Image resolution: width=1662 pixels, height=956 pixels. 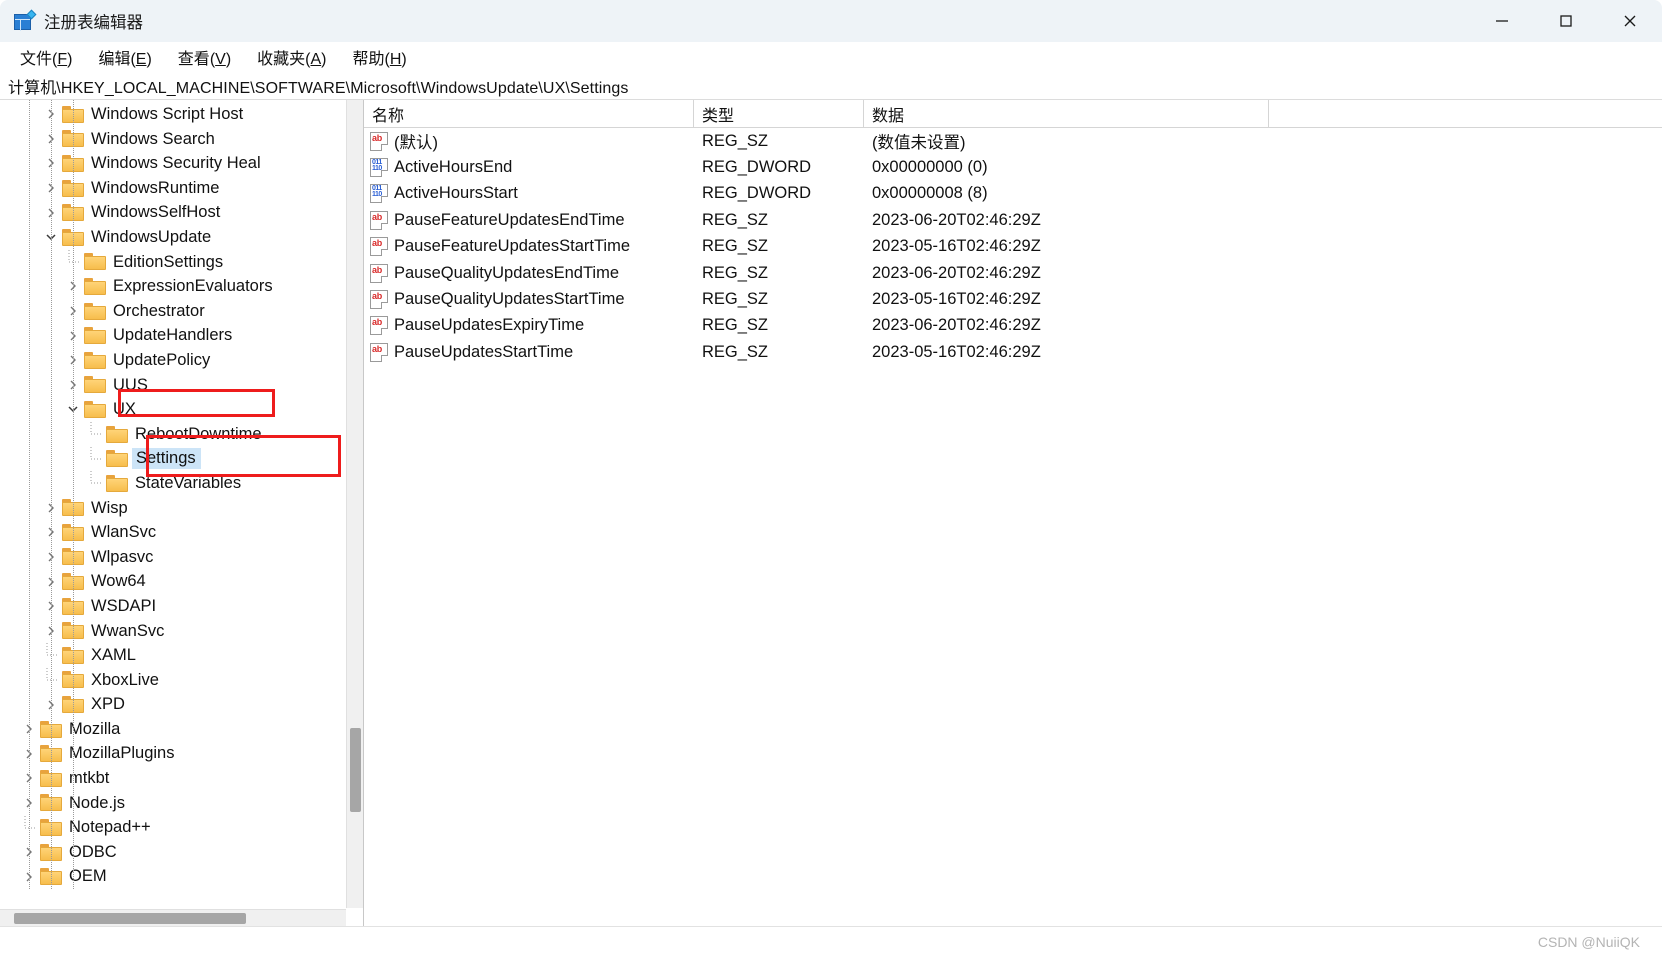 I want to click on menu-item-help: 帮助(H), so click(x=379, y=57).